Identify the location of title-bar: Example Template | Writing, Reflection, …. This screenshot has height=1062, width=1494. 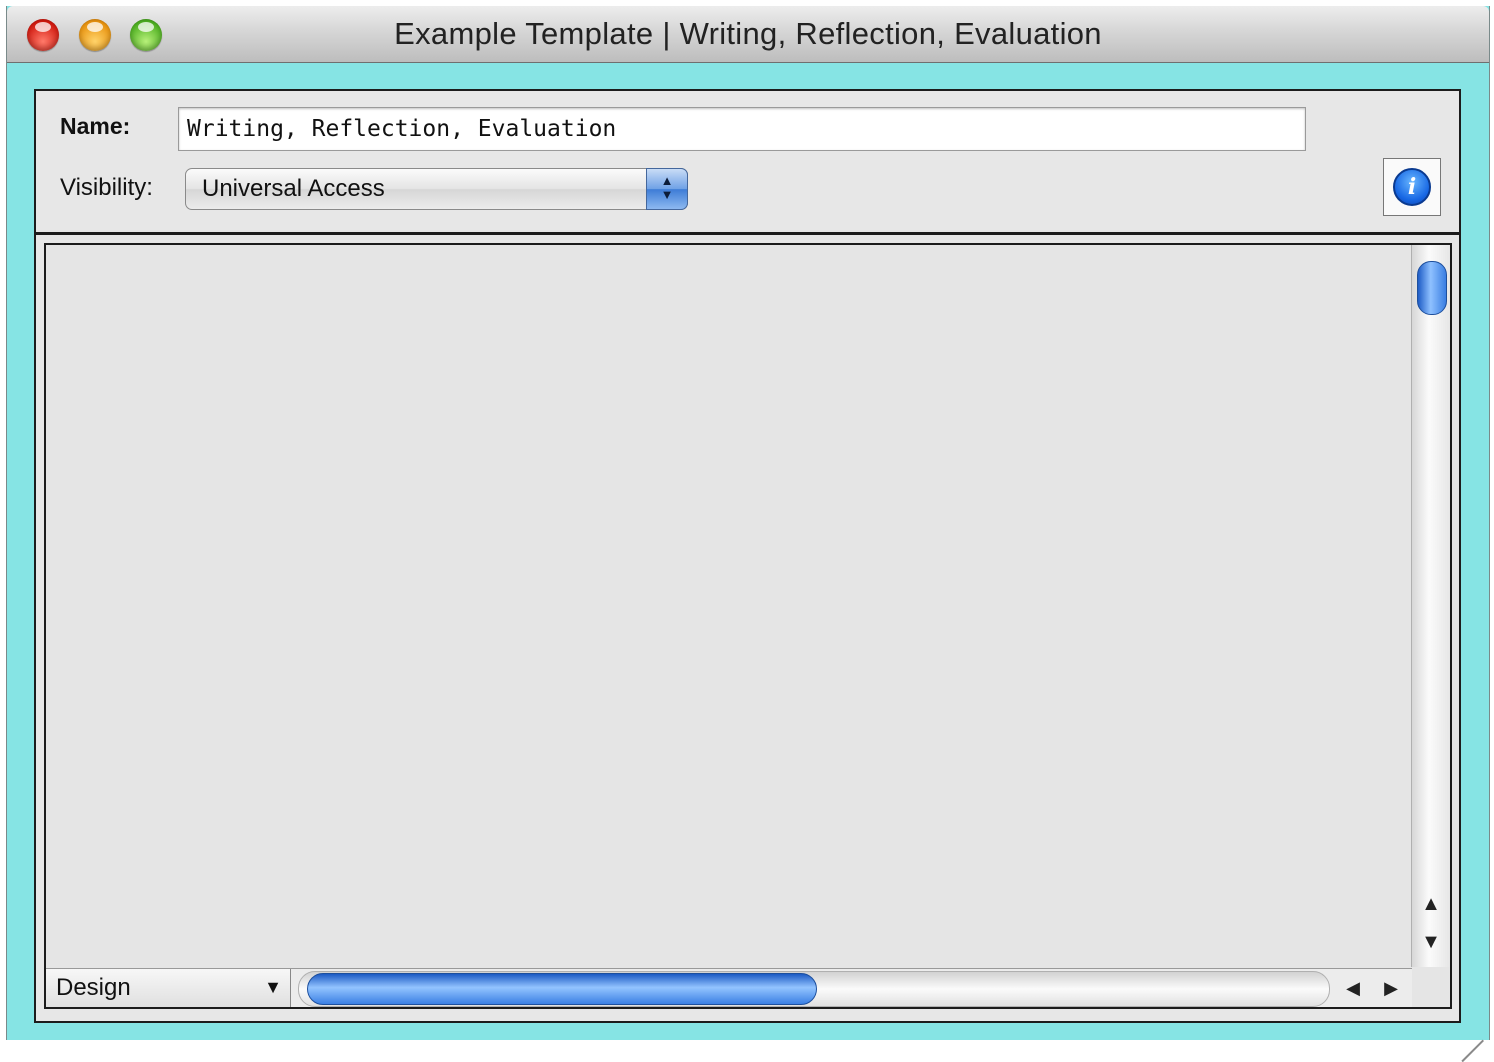
(748, 34).